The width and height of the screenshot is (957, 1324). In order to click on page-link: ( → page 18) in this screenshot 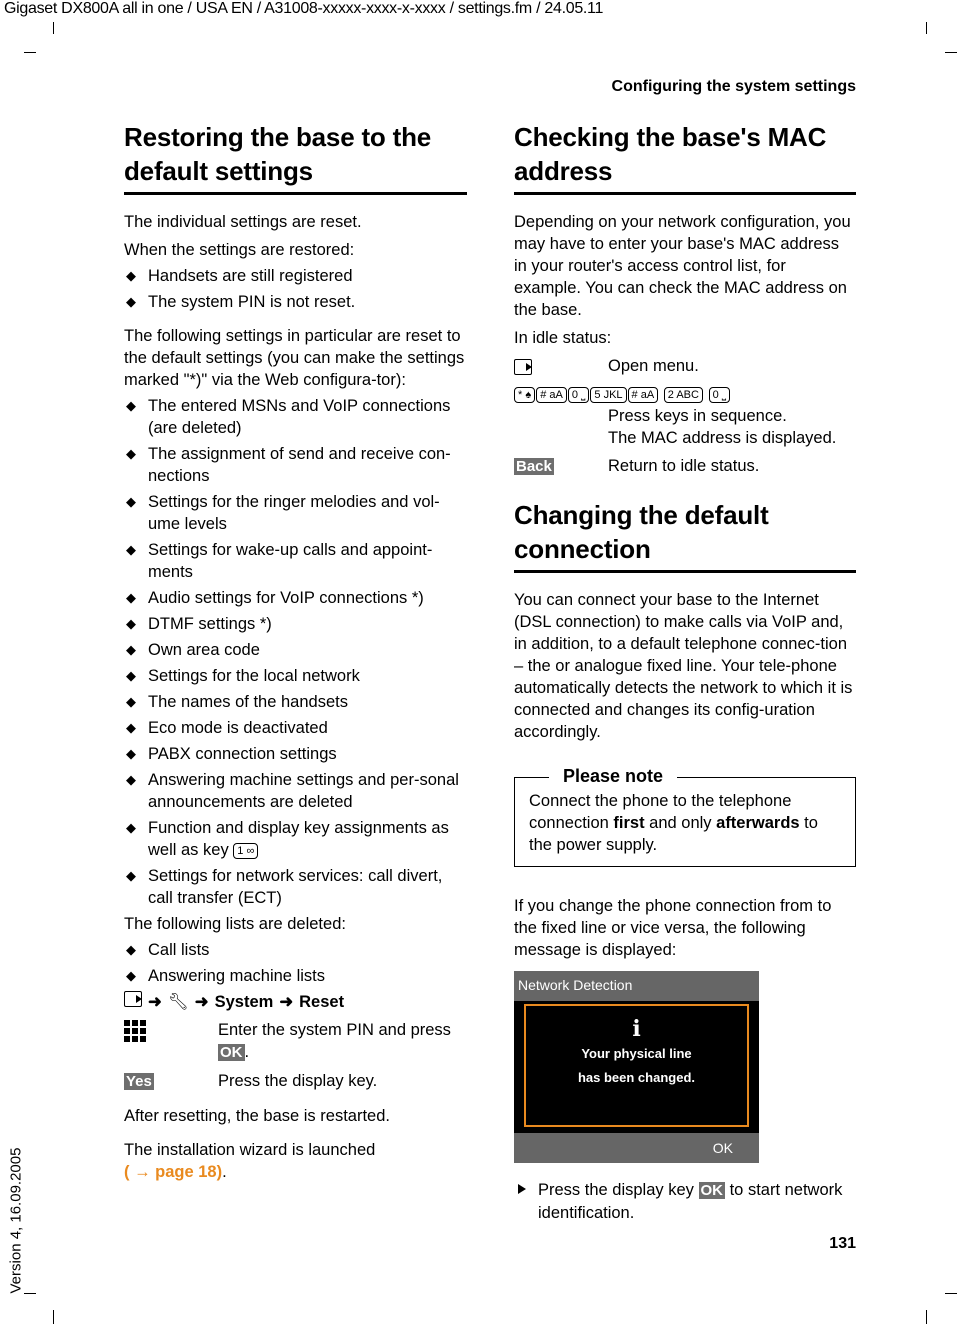, I will do `click(173, 1172)`.